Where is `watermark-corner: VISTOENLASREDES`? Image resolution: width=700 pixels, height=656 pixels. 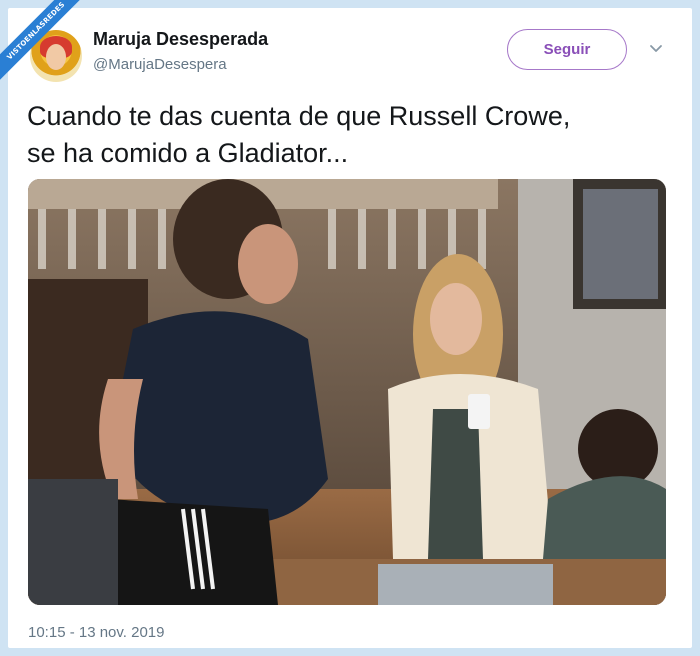
watermark-corner: VISTOENLASREDES is located at coordinates (45, 45).